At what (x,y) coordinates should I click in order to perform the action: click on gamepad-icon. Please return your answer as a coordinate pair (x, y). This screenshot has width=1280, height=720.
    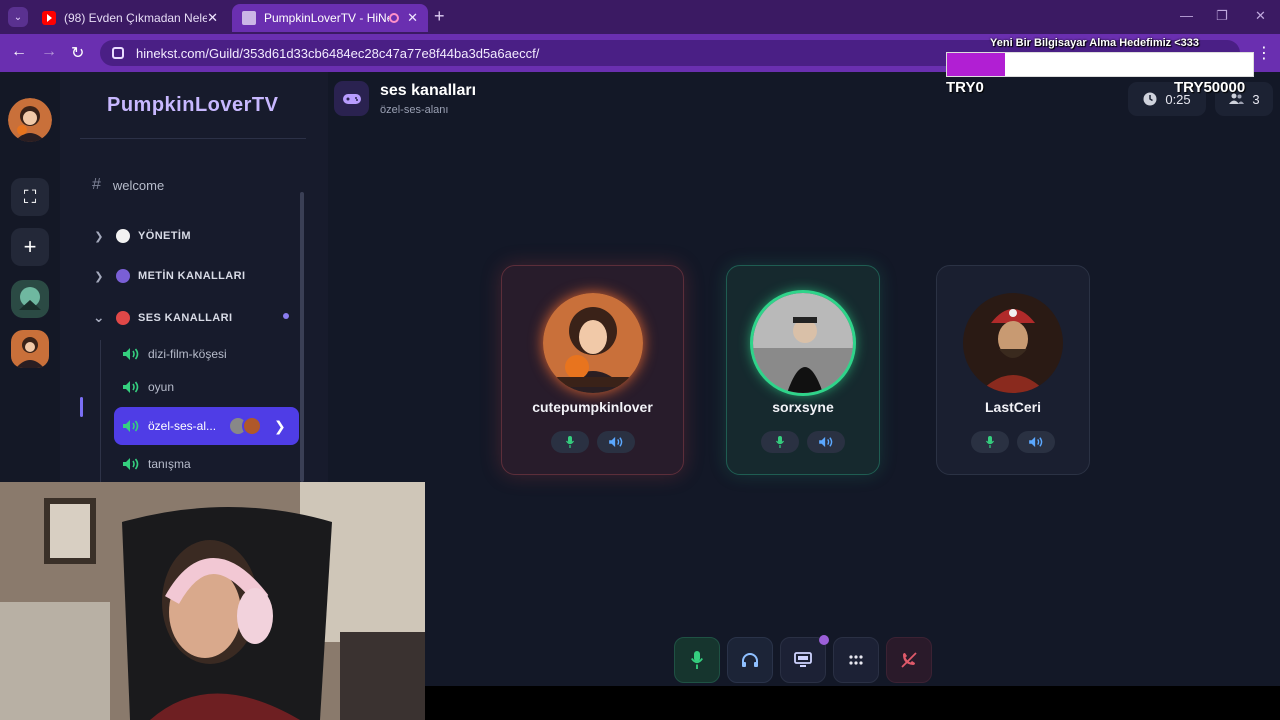
    Looking at the image, I should click on (351, 98).